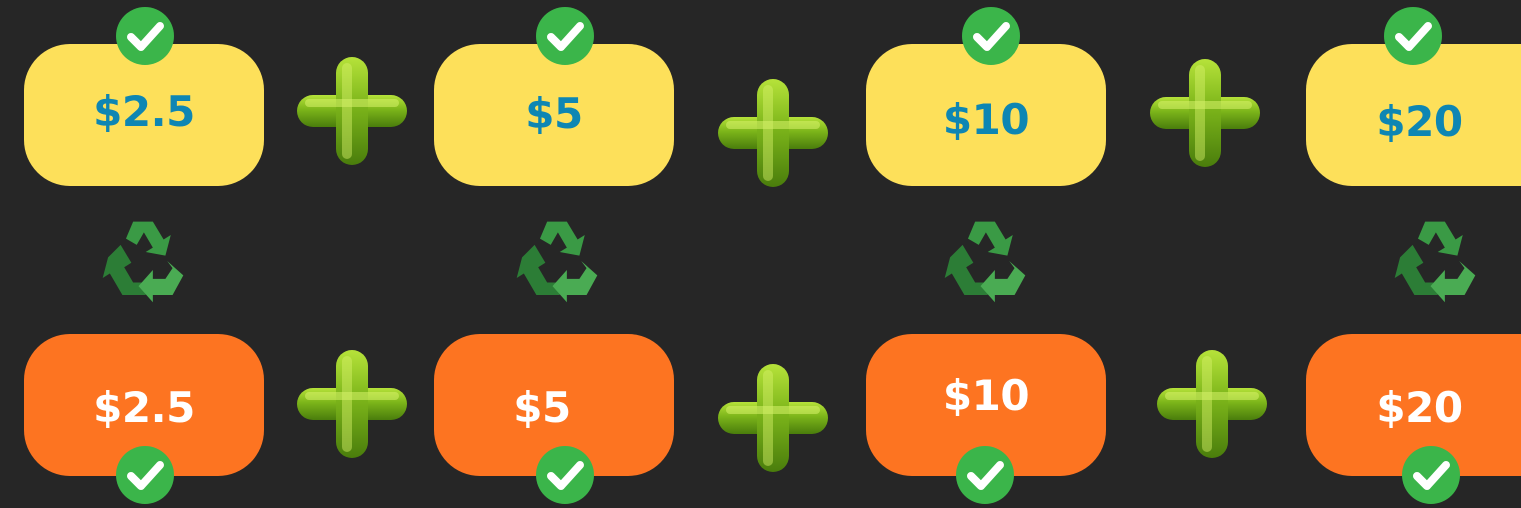 This screenshot has height=508, width=1521. I want to click on top-pill-1: $2.5, so click(144, 115).